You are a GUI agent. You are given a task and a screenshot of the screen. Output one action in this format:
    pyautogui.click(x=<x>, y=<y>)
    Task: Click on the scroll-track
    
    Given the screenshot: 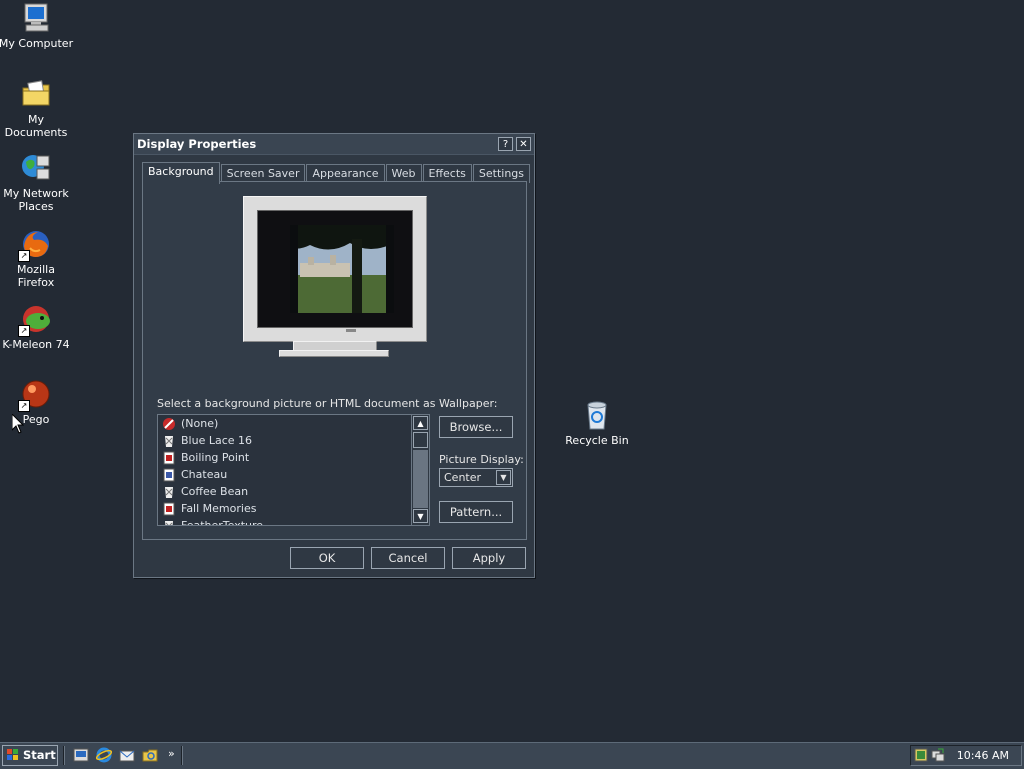 What is the action you would take?
    pyautogui.click(x=420, y=479)
    